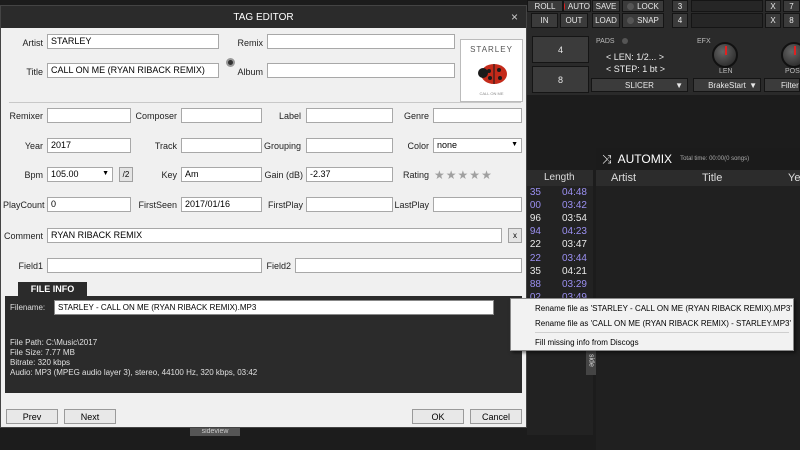  I want to click on track-field, so click(221, 145).